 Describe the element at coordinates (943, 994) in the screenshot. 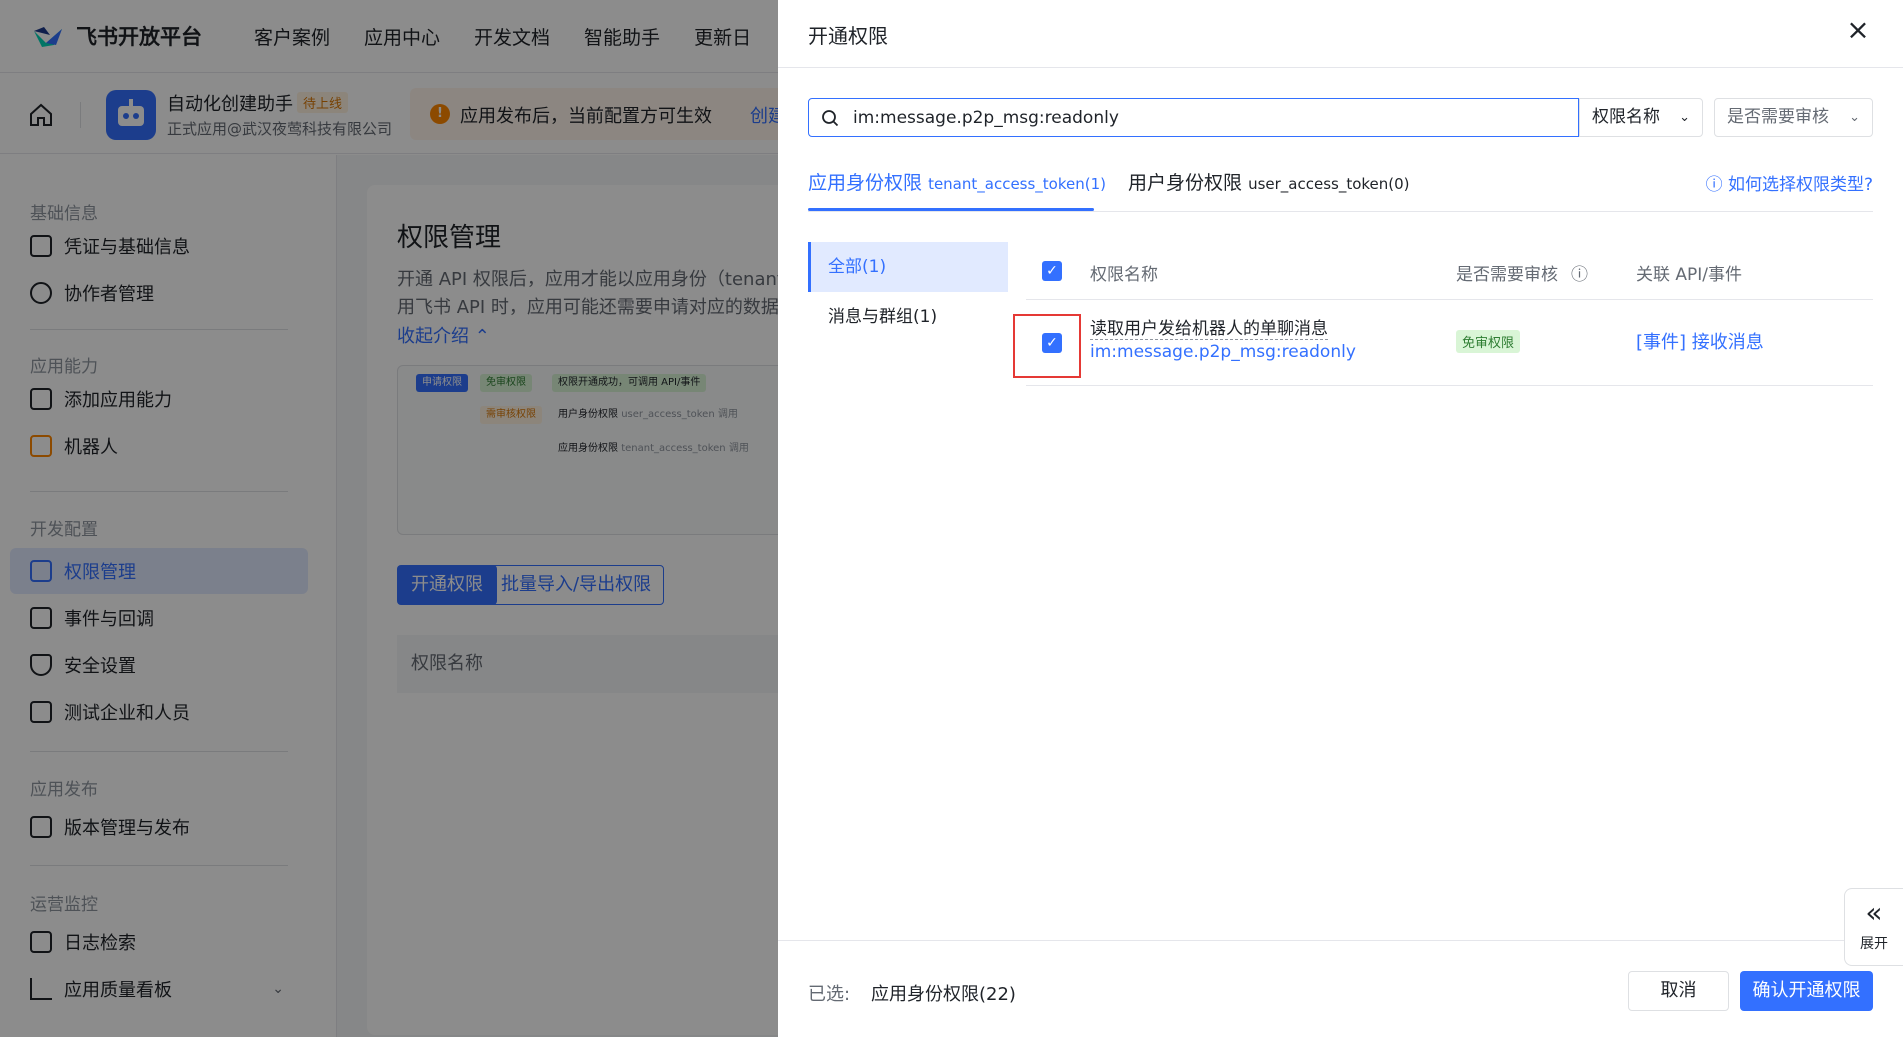

I see `selected-value: 应用身份权限(22)` at that location.